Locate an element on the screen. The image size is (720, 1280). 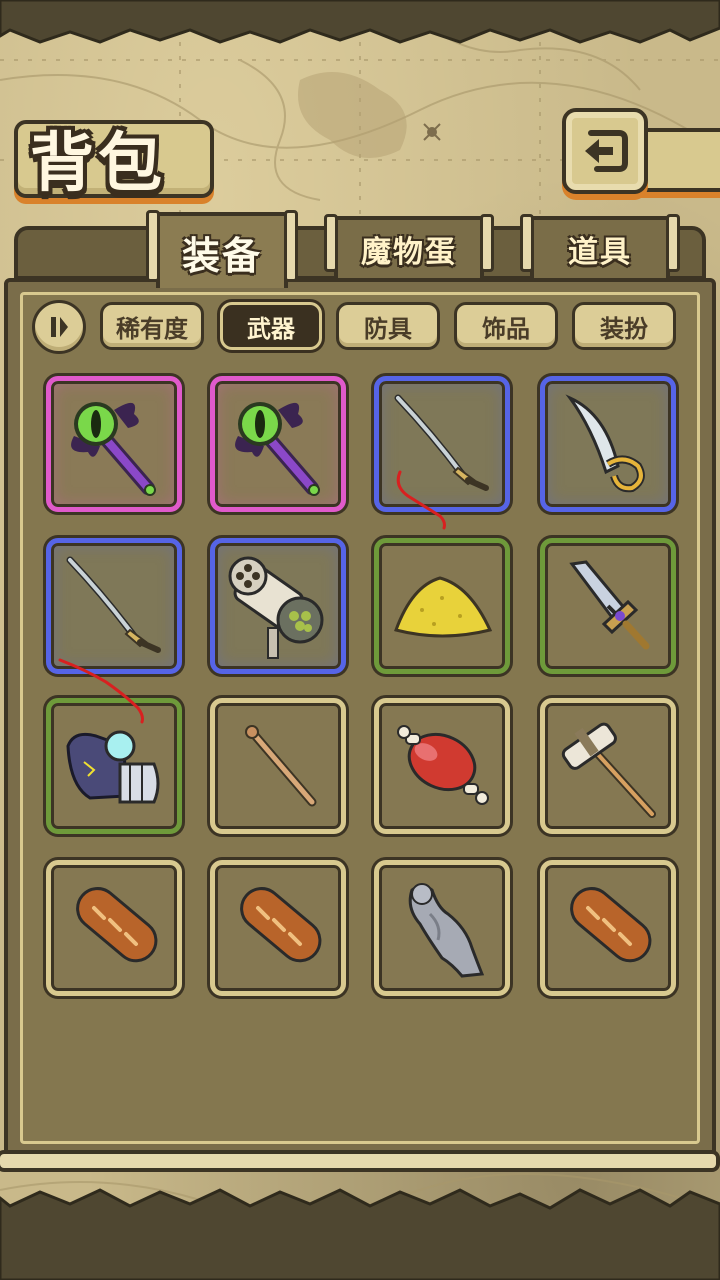
gatling-cannon-icon is located at coordinates (276, 607).